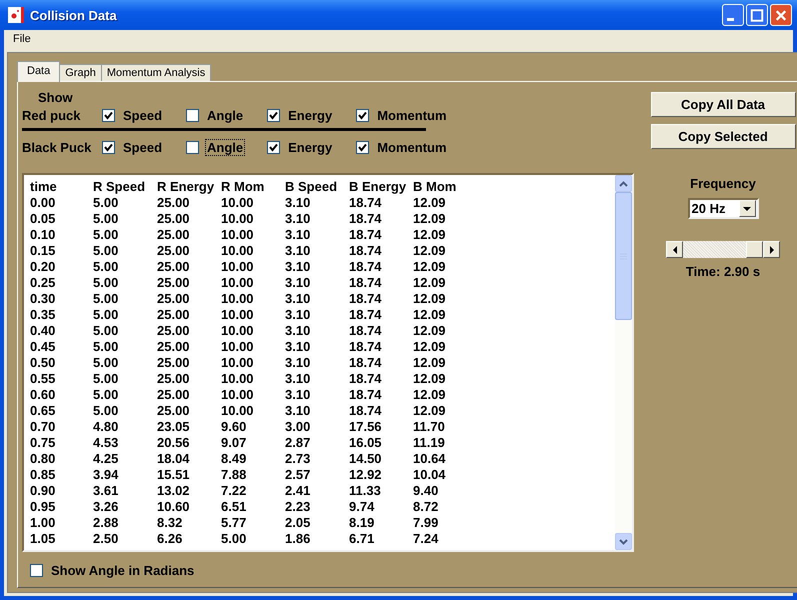  What do you see at coordinates (43, 474) in the screenshot?
I see `table-cell-text: 0.85` at bounding box center [43, 474].